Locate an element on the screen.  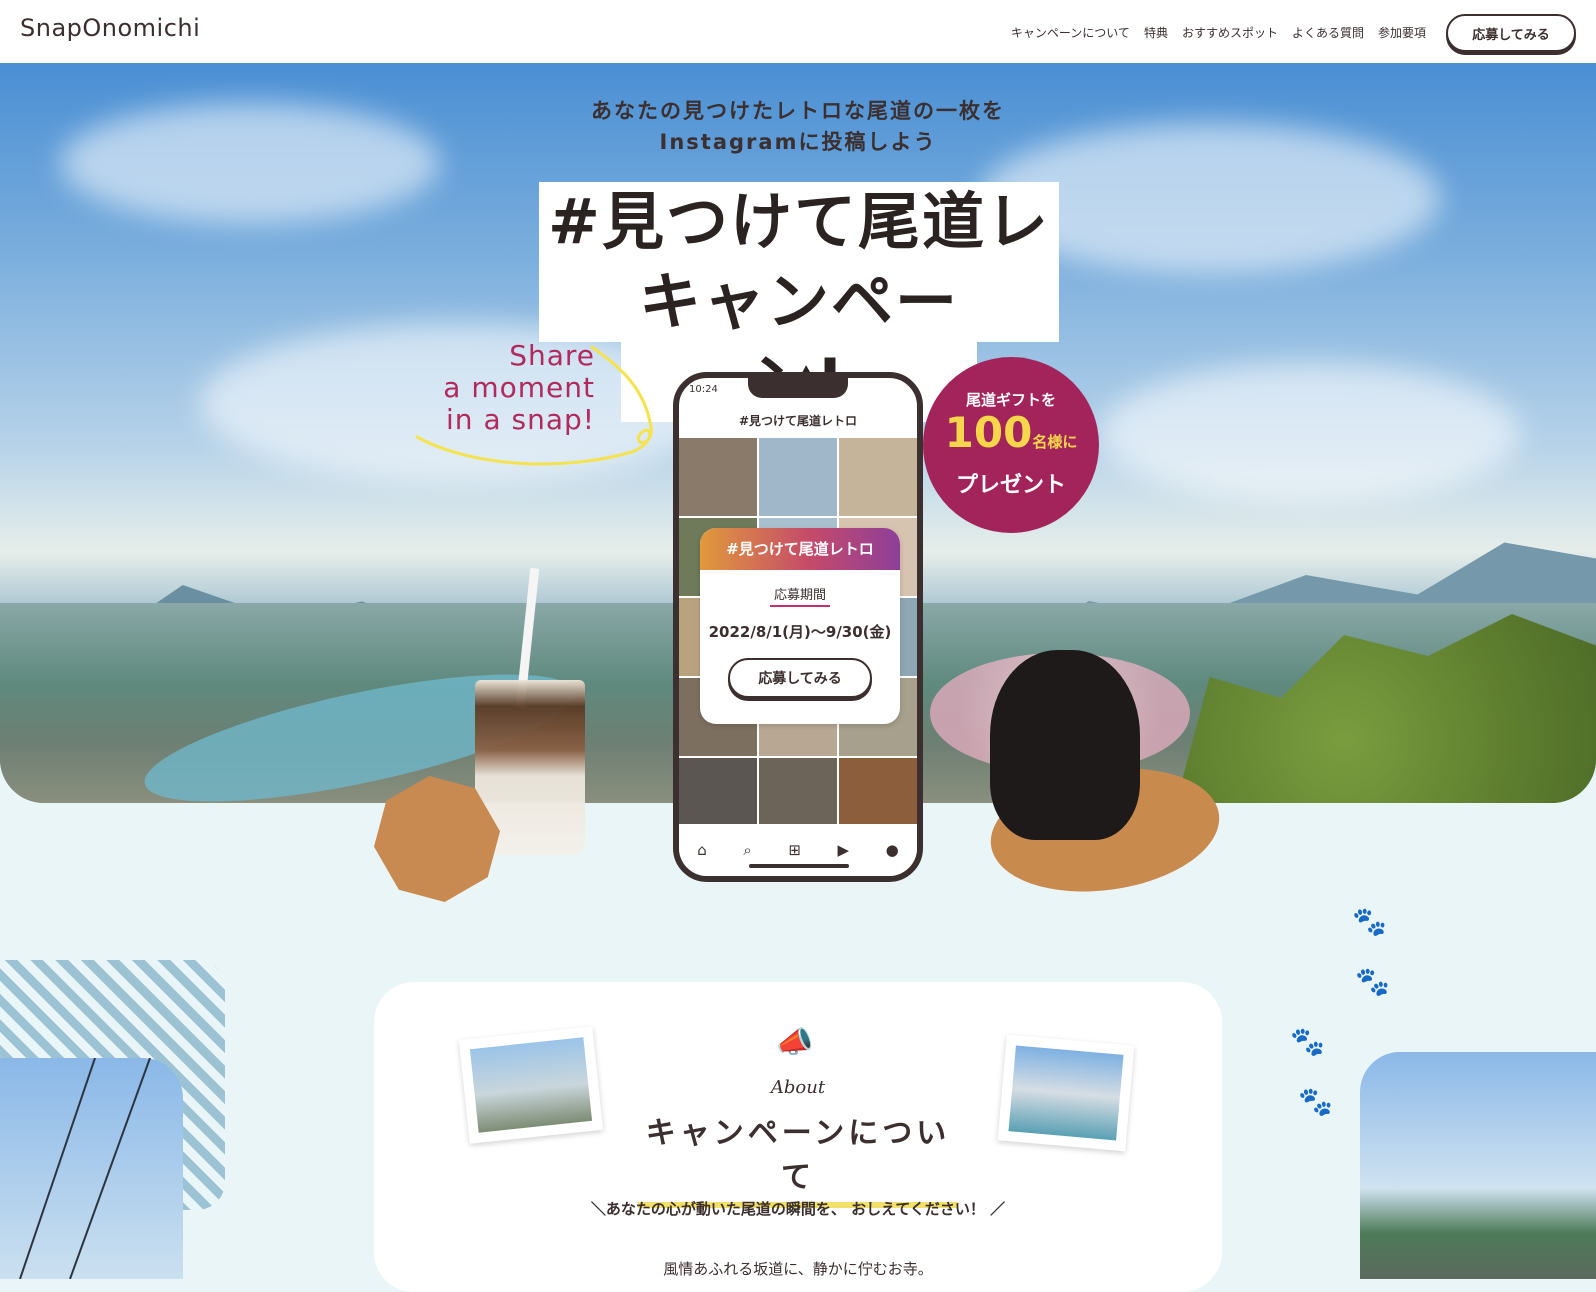
nav-link-spots: おすすめスポット is located at coordinates (1230, 32).